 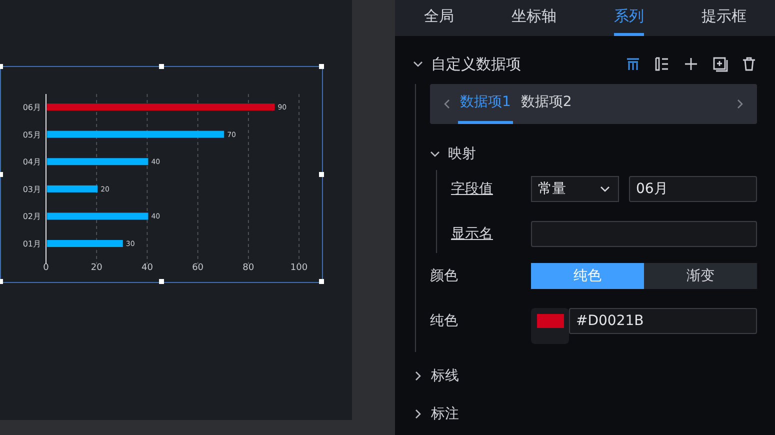 I want to click on field-label: 字段值, so click(x=472, y=189).